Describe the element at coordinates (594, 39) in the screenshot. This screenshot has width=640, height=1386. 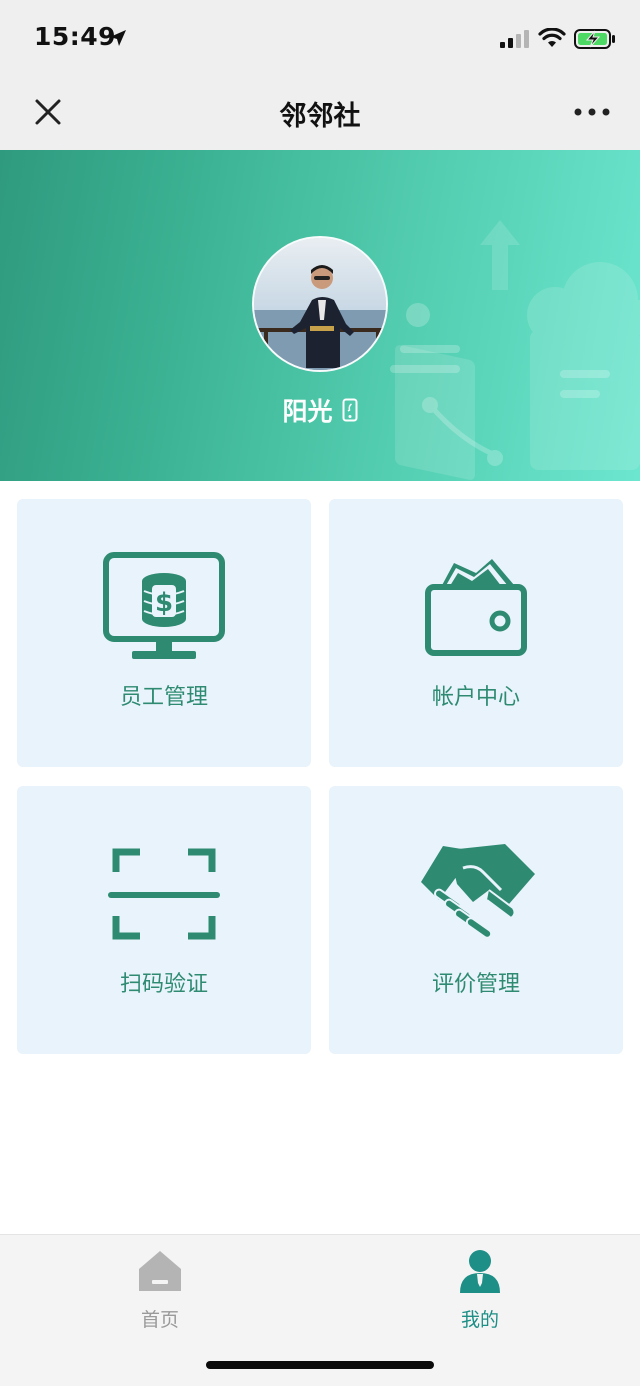
I see `battery-charging-icon` at that location.